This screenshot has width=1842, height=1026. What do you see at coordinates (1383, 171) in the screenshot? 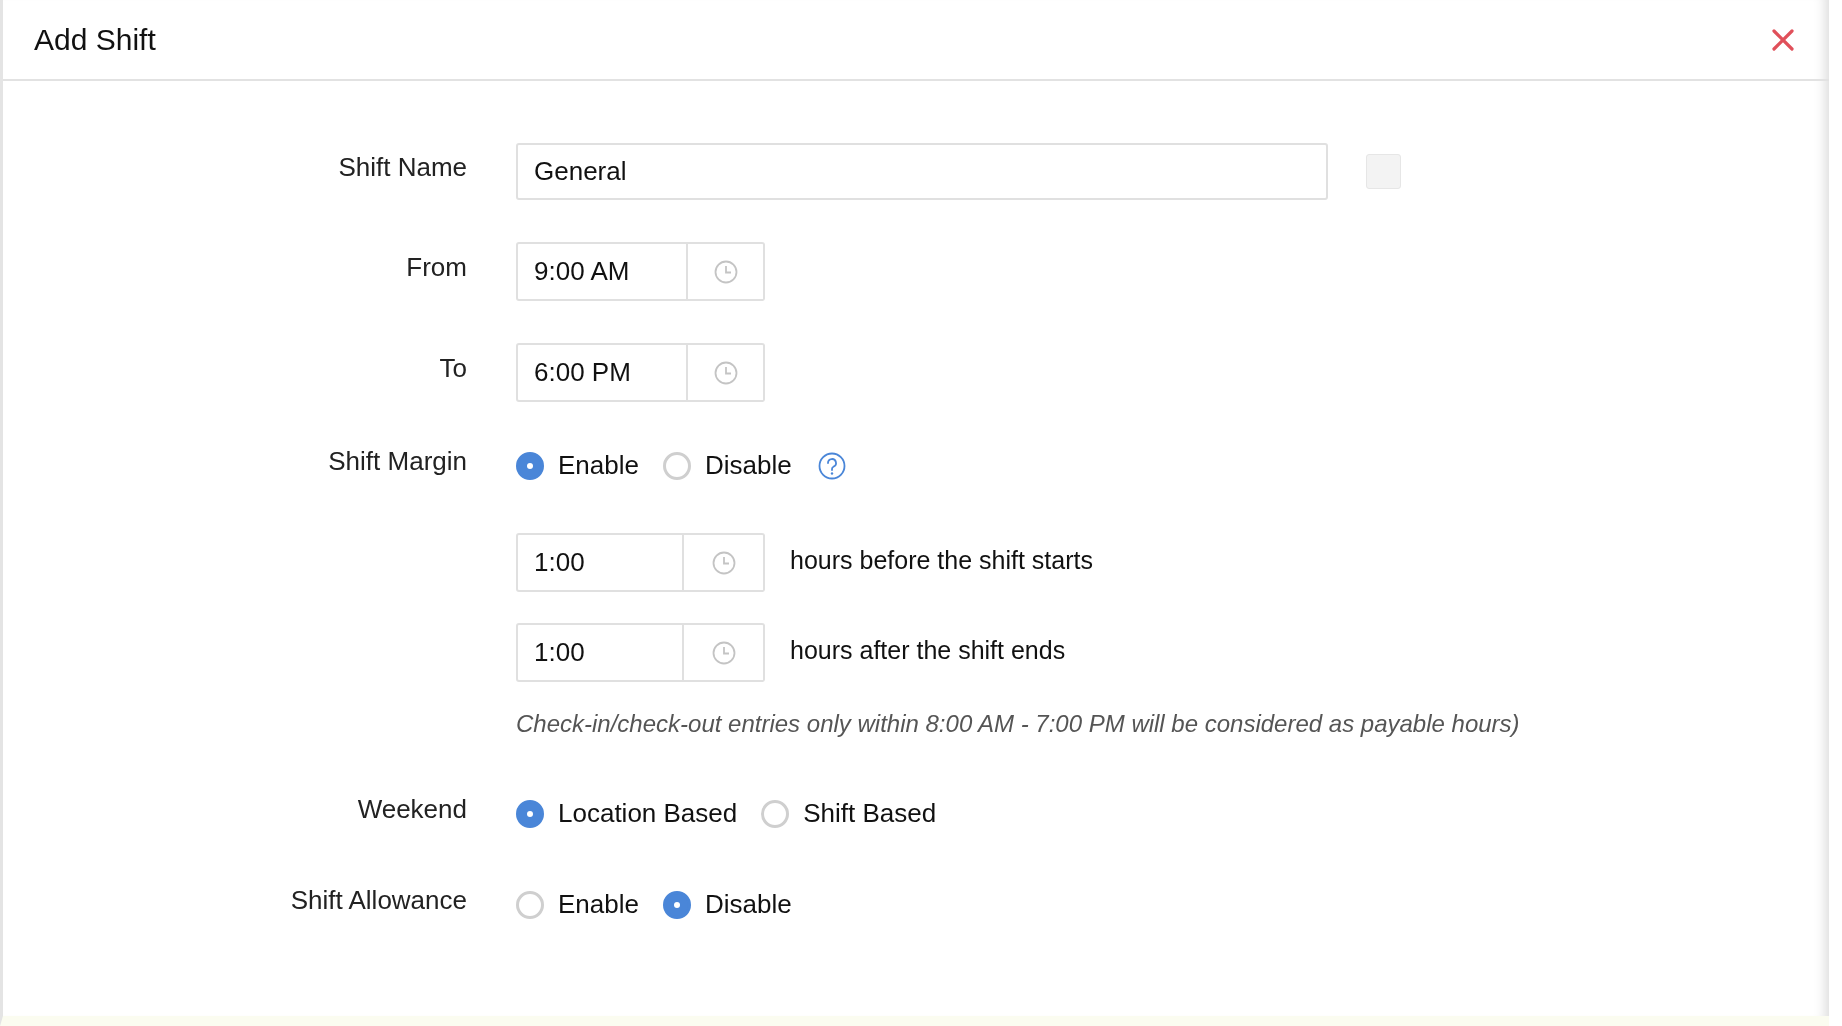
I see `color-swatch` at bounding box center [1383, 171].